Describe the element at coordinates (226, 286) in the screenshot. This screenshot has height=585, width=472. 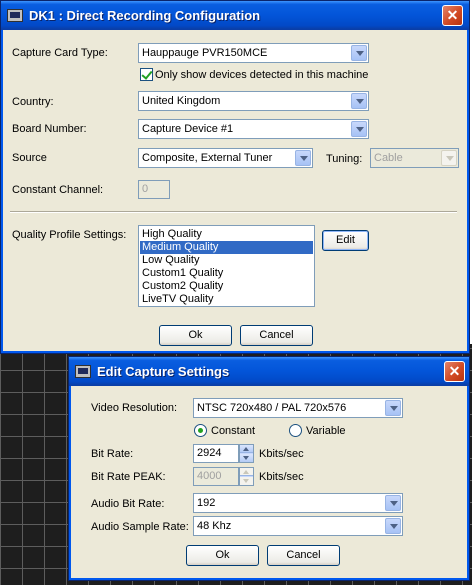
I see `list-item: Custom2 Quality` at that location.